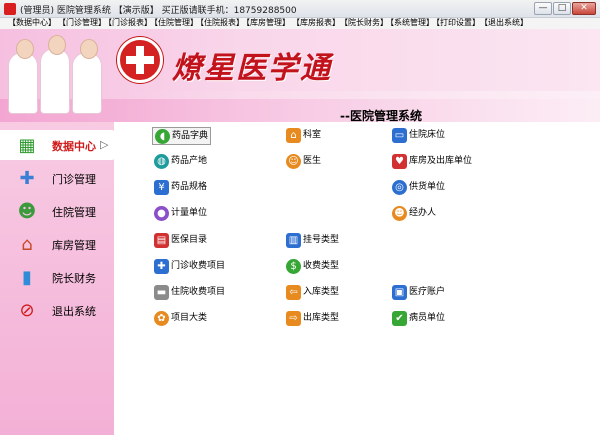 The height and width of the screenshot is (435, 600). What do you see at coordinates (399, 318) in the screenshot?
I see `checkbox-icon: ✔` at bounding box center [399, 318].